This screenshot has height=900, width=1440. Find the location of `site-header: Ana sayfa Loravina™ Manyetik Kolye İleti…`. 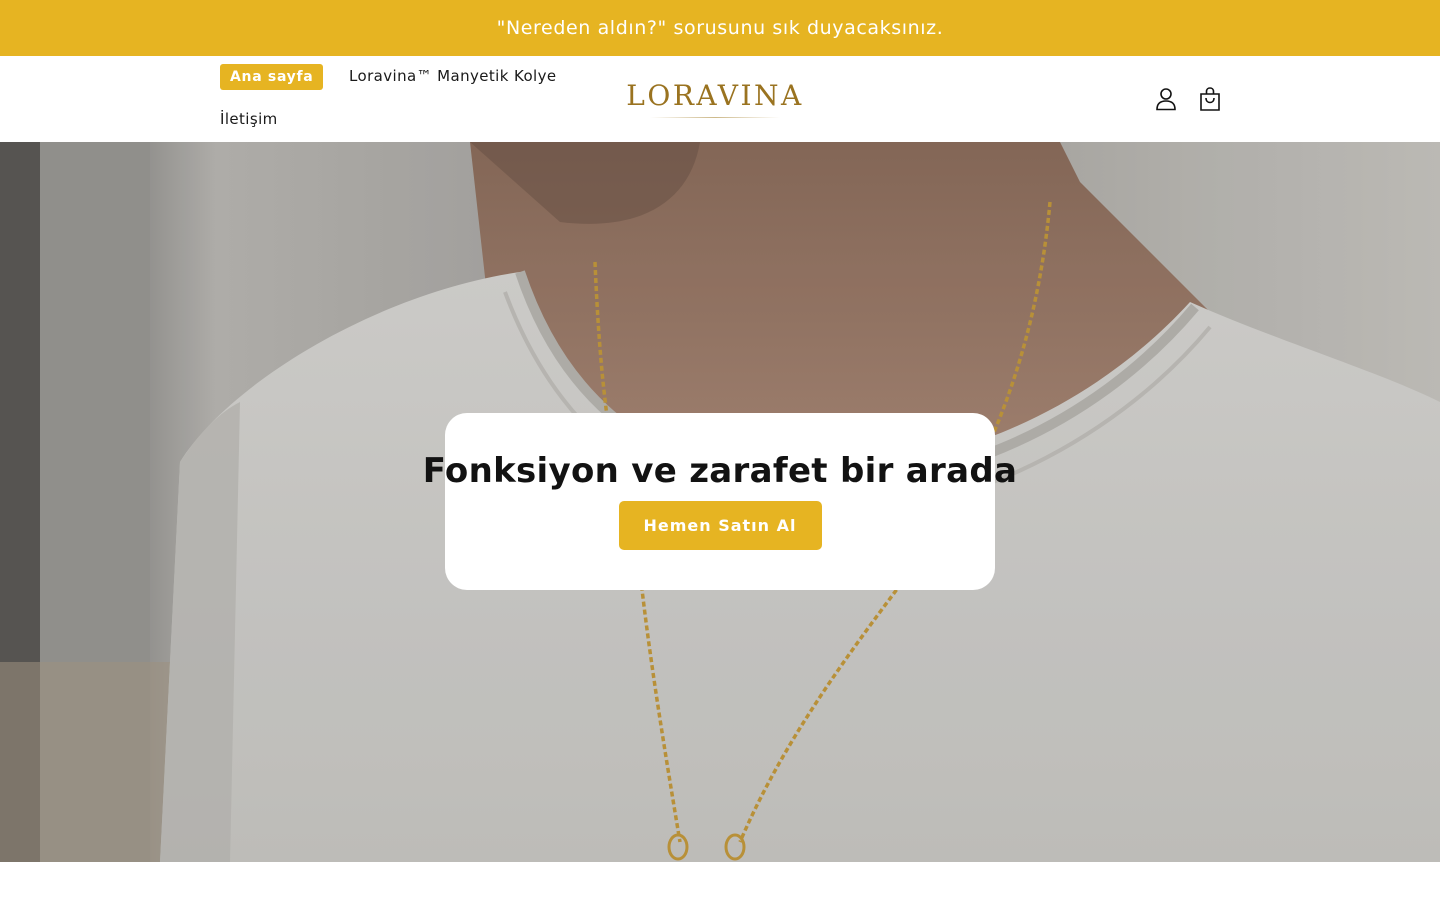

site-header: Ana sayfa Loravina™ Manyetik Kolye İleti… is located at coordinates (720, 99).